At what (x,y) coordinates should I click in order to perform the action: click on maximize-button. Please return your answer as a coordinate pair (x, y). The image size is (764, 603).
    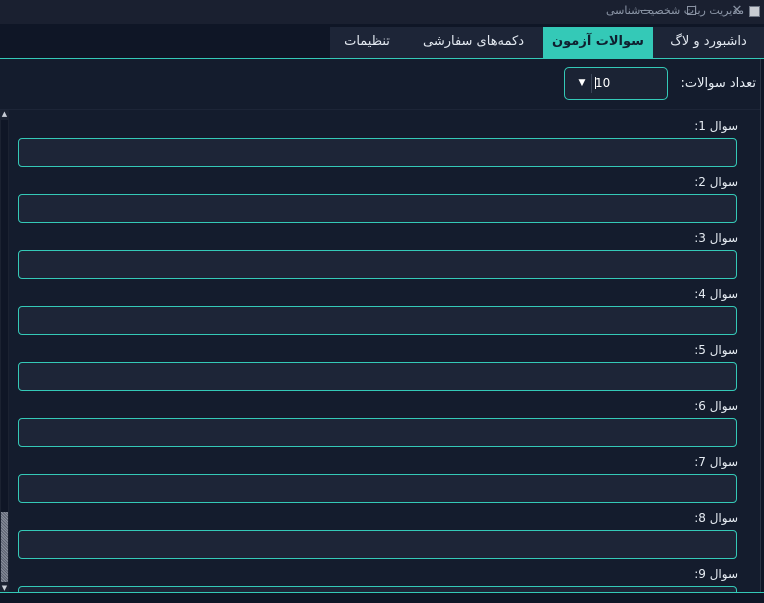
    Looking at the image, I should click on (691, 12).